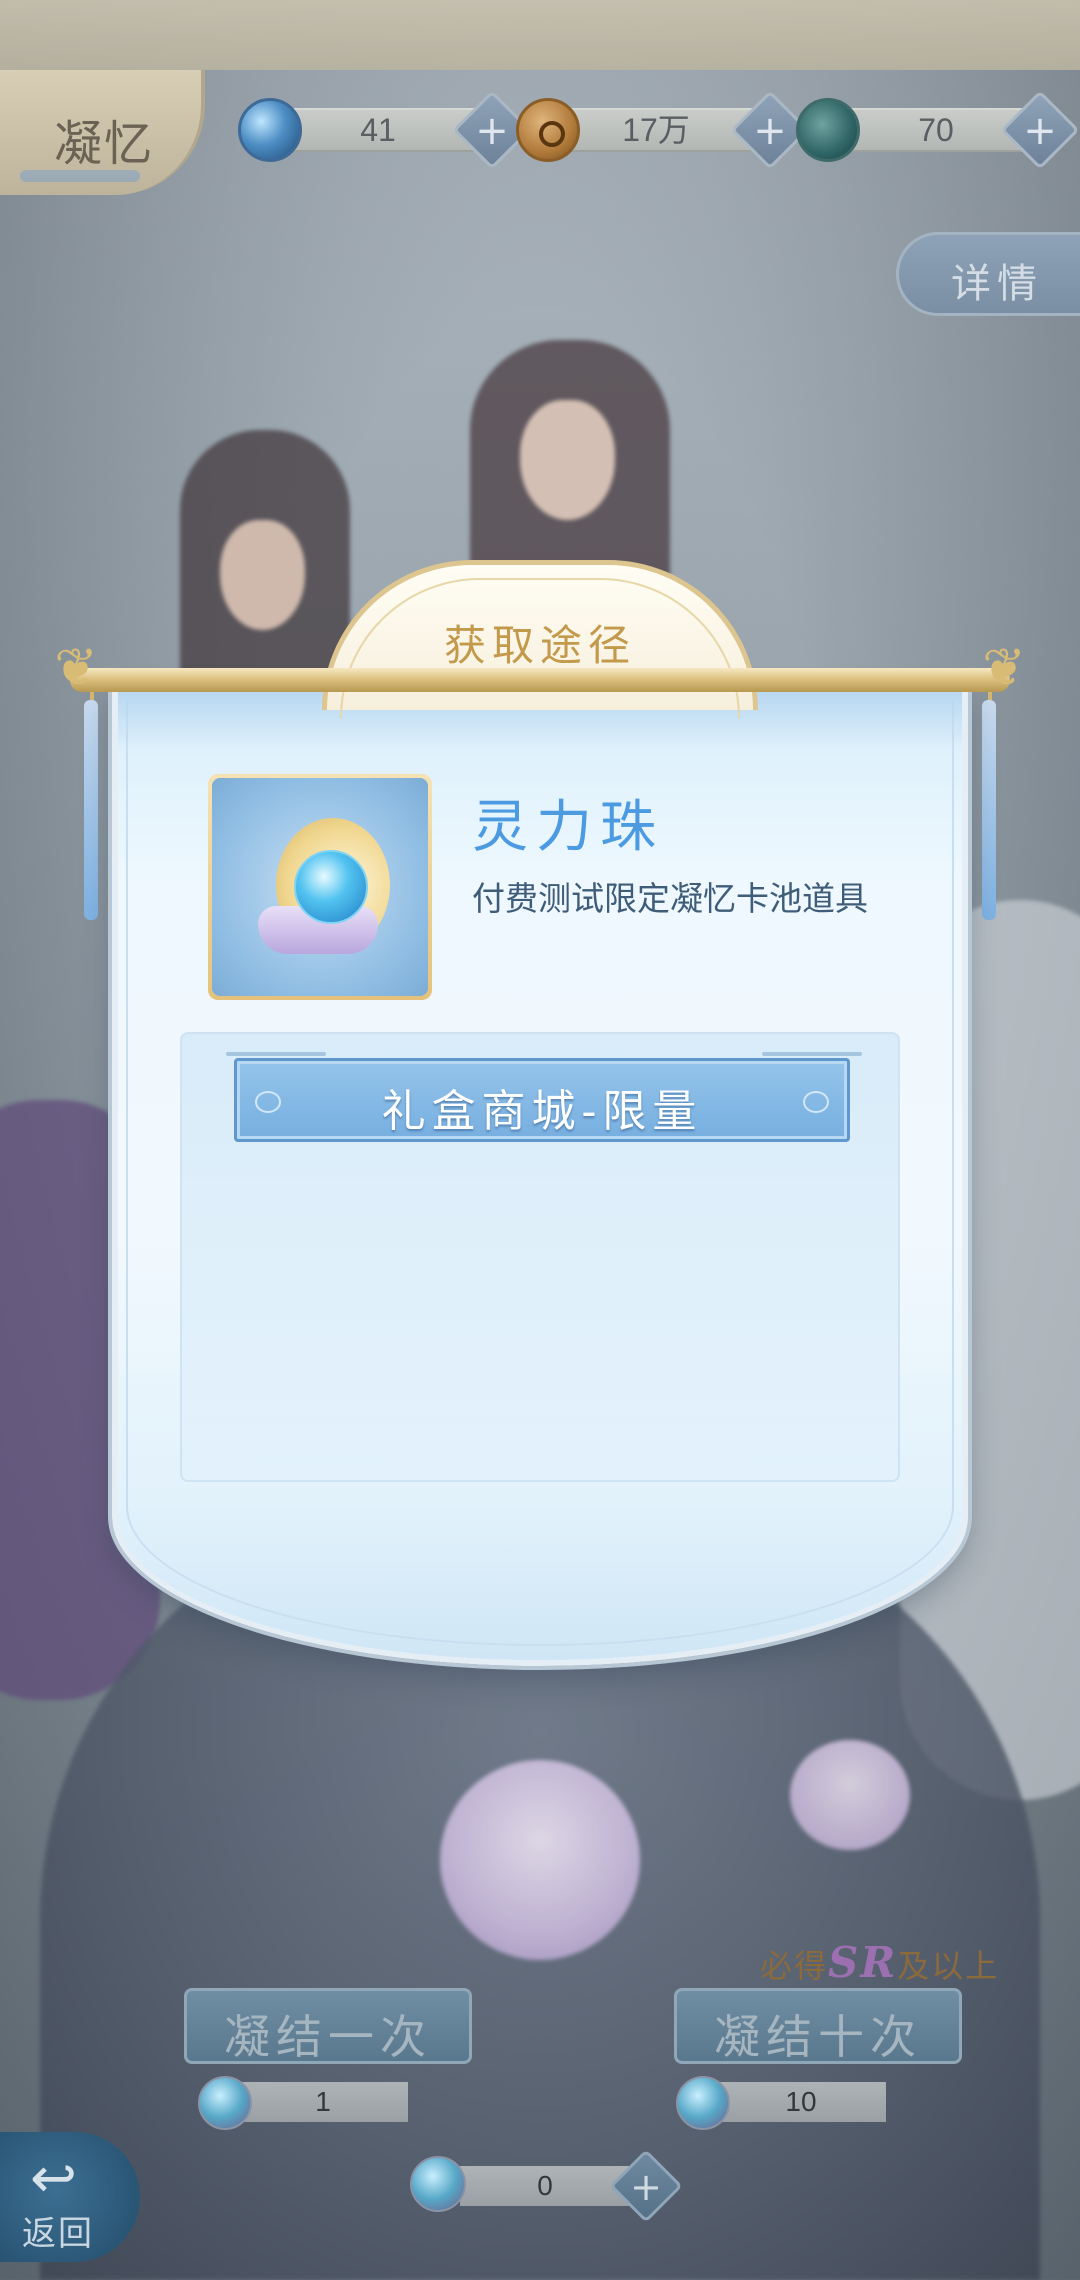 This screenshot has width=1080, height=2280. What do you see at coordinates (1004, 668) in the screenshot?
I see `rod-ornament-right-icon: ❦` at bounding box center [1004, 668].